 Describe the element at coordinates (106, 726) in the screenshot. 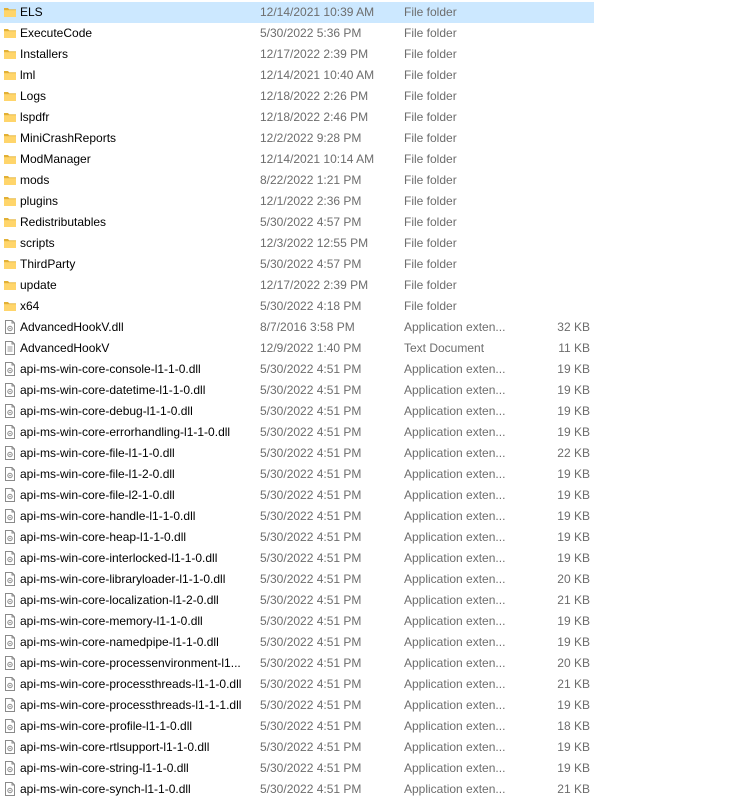

I see `file-name: api-ms-win-core-profile-l1-1-0.dll` at that location.